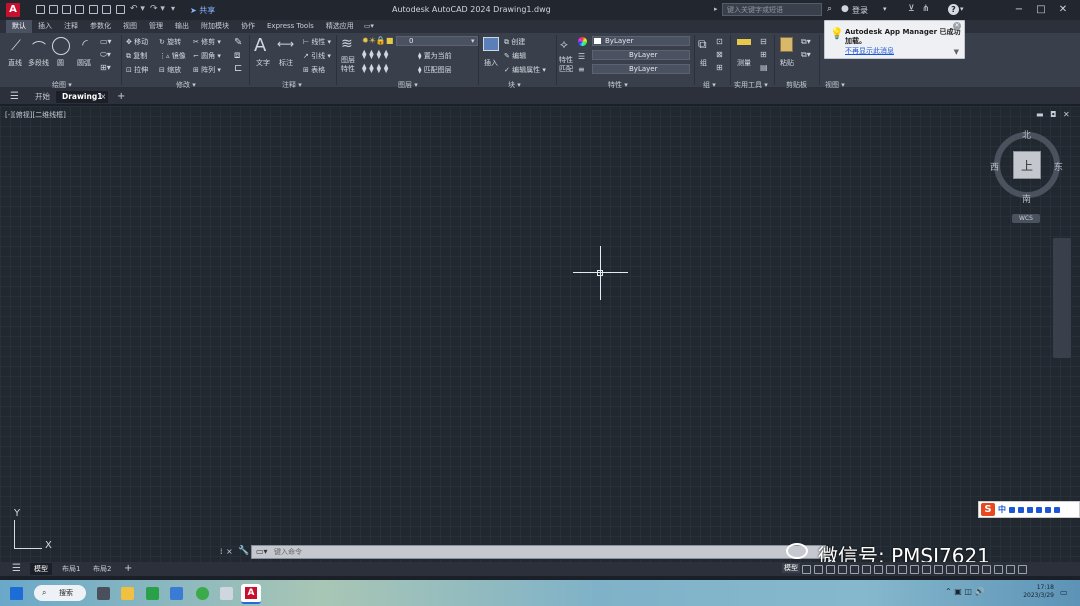 The image size is (1080, 606). What do you see at coordinates (35, 115) in the screenshot?
I see `viewport-controls-label: [-][俯视][二维线框]` at bounding box center [35, 115].